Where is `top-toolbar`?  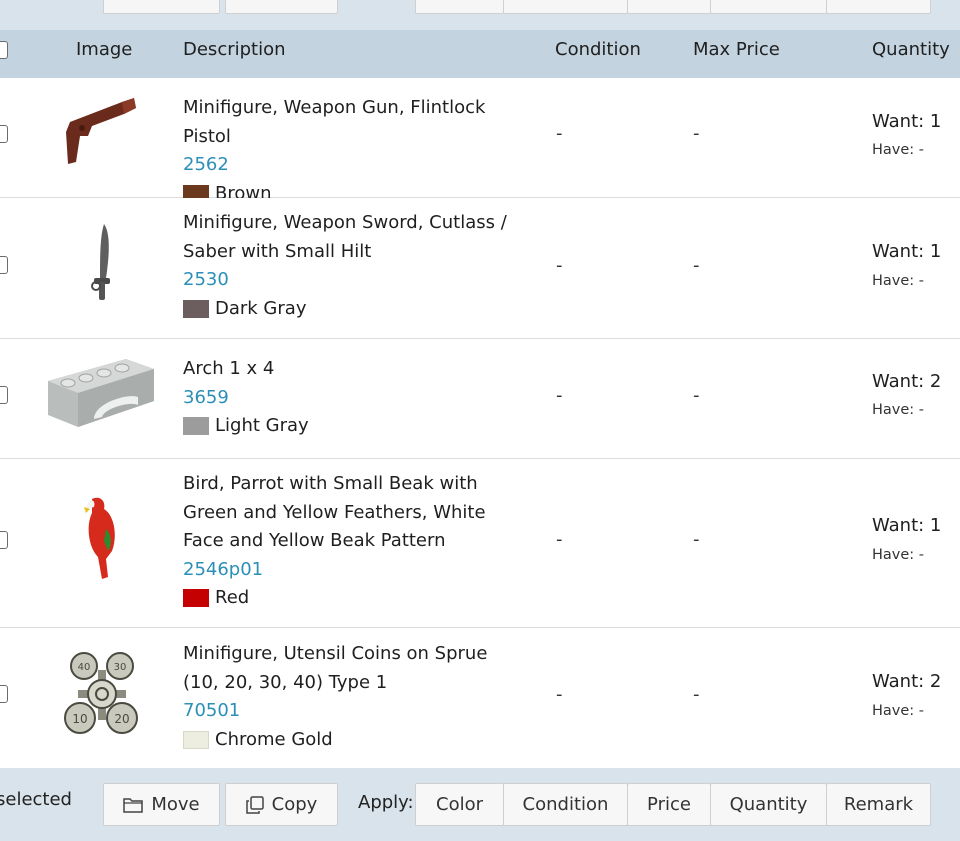 top-toolbar is located at coordinates (480, 15).